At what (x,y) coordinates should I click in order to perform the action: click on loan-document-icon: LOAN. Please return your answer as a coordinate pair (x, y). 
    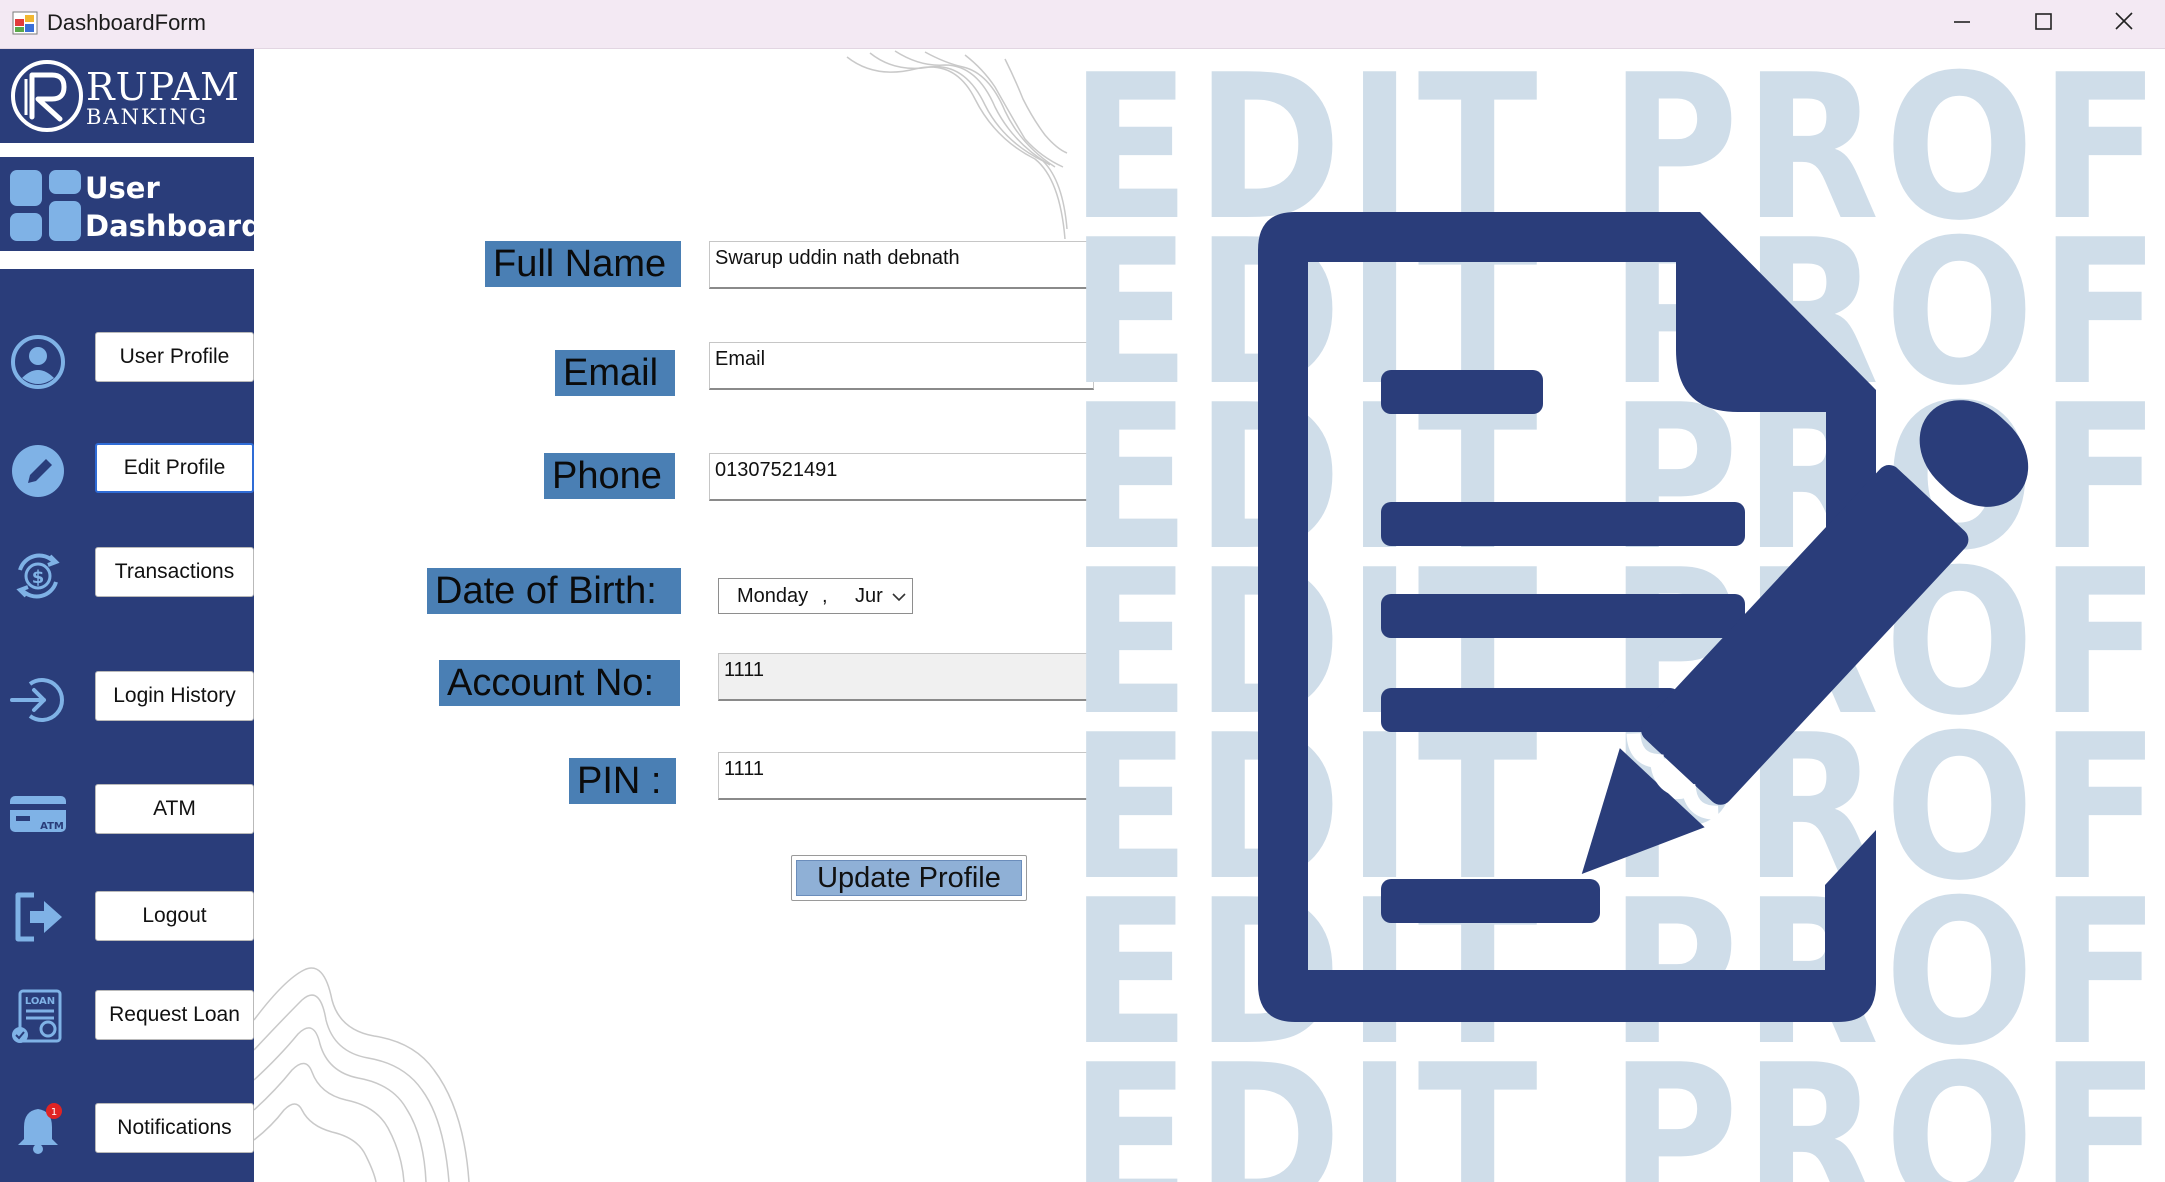
    Looking at the image, I should click on (37, 1016).